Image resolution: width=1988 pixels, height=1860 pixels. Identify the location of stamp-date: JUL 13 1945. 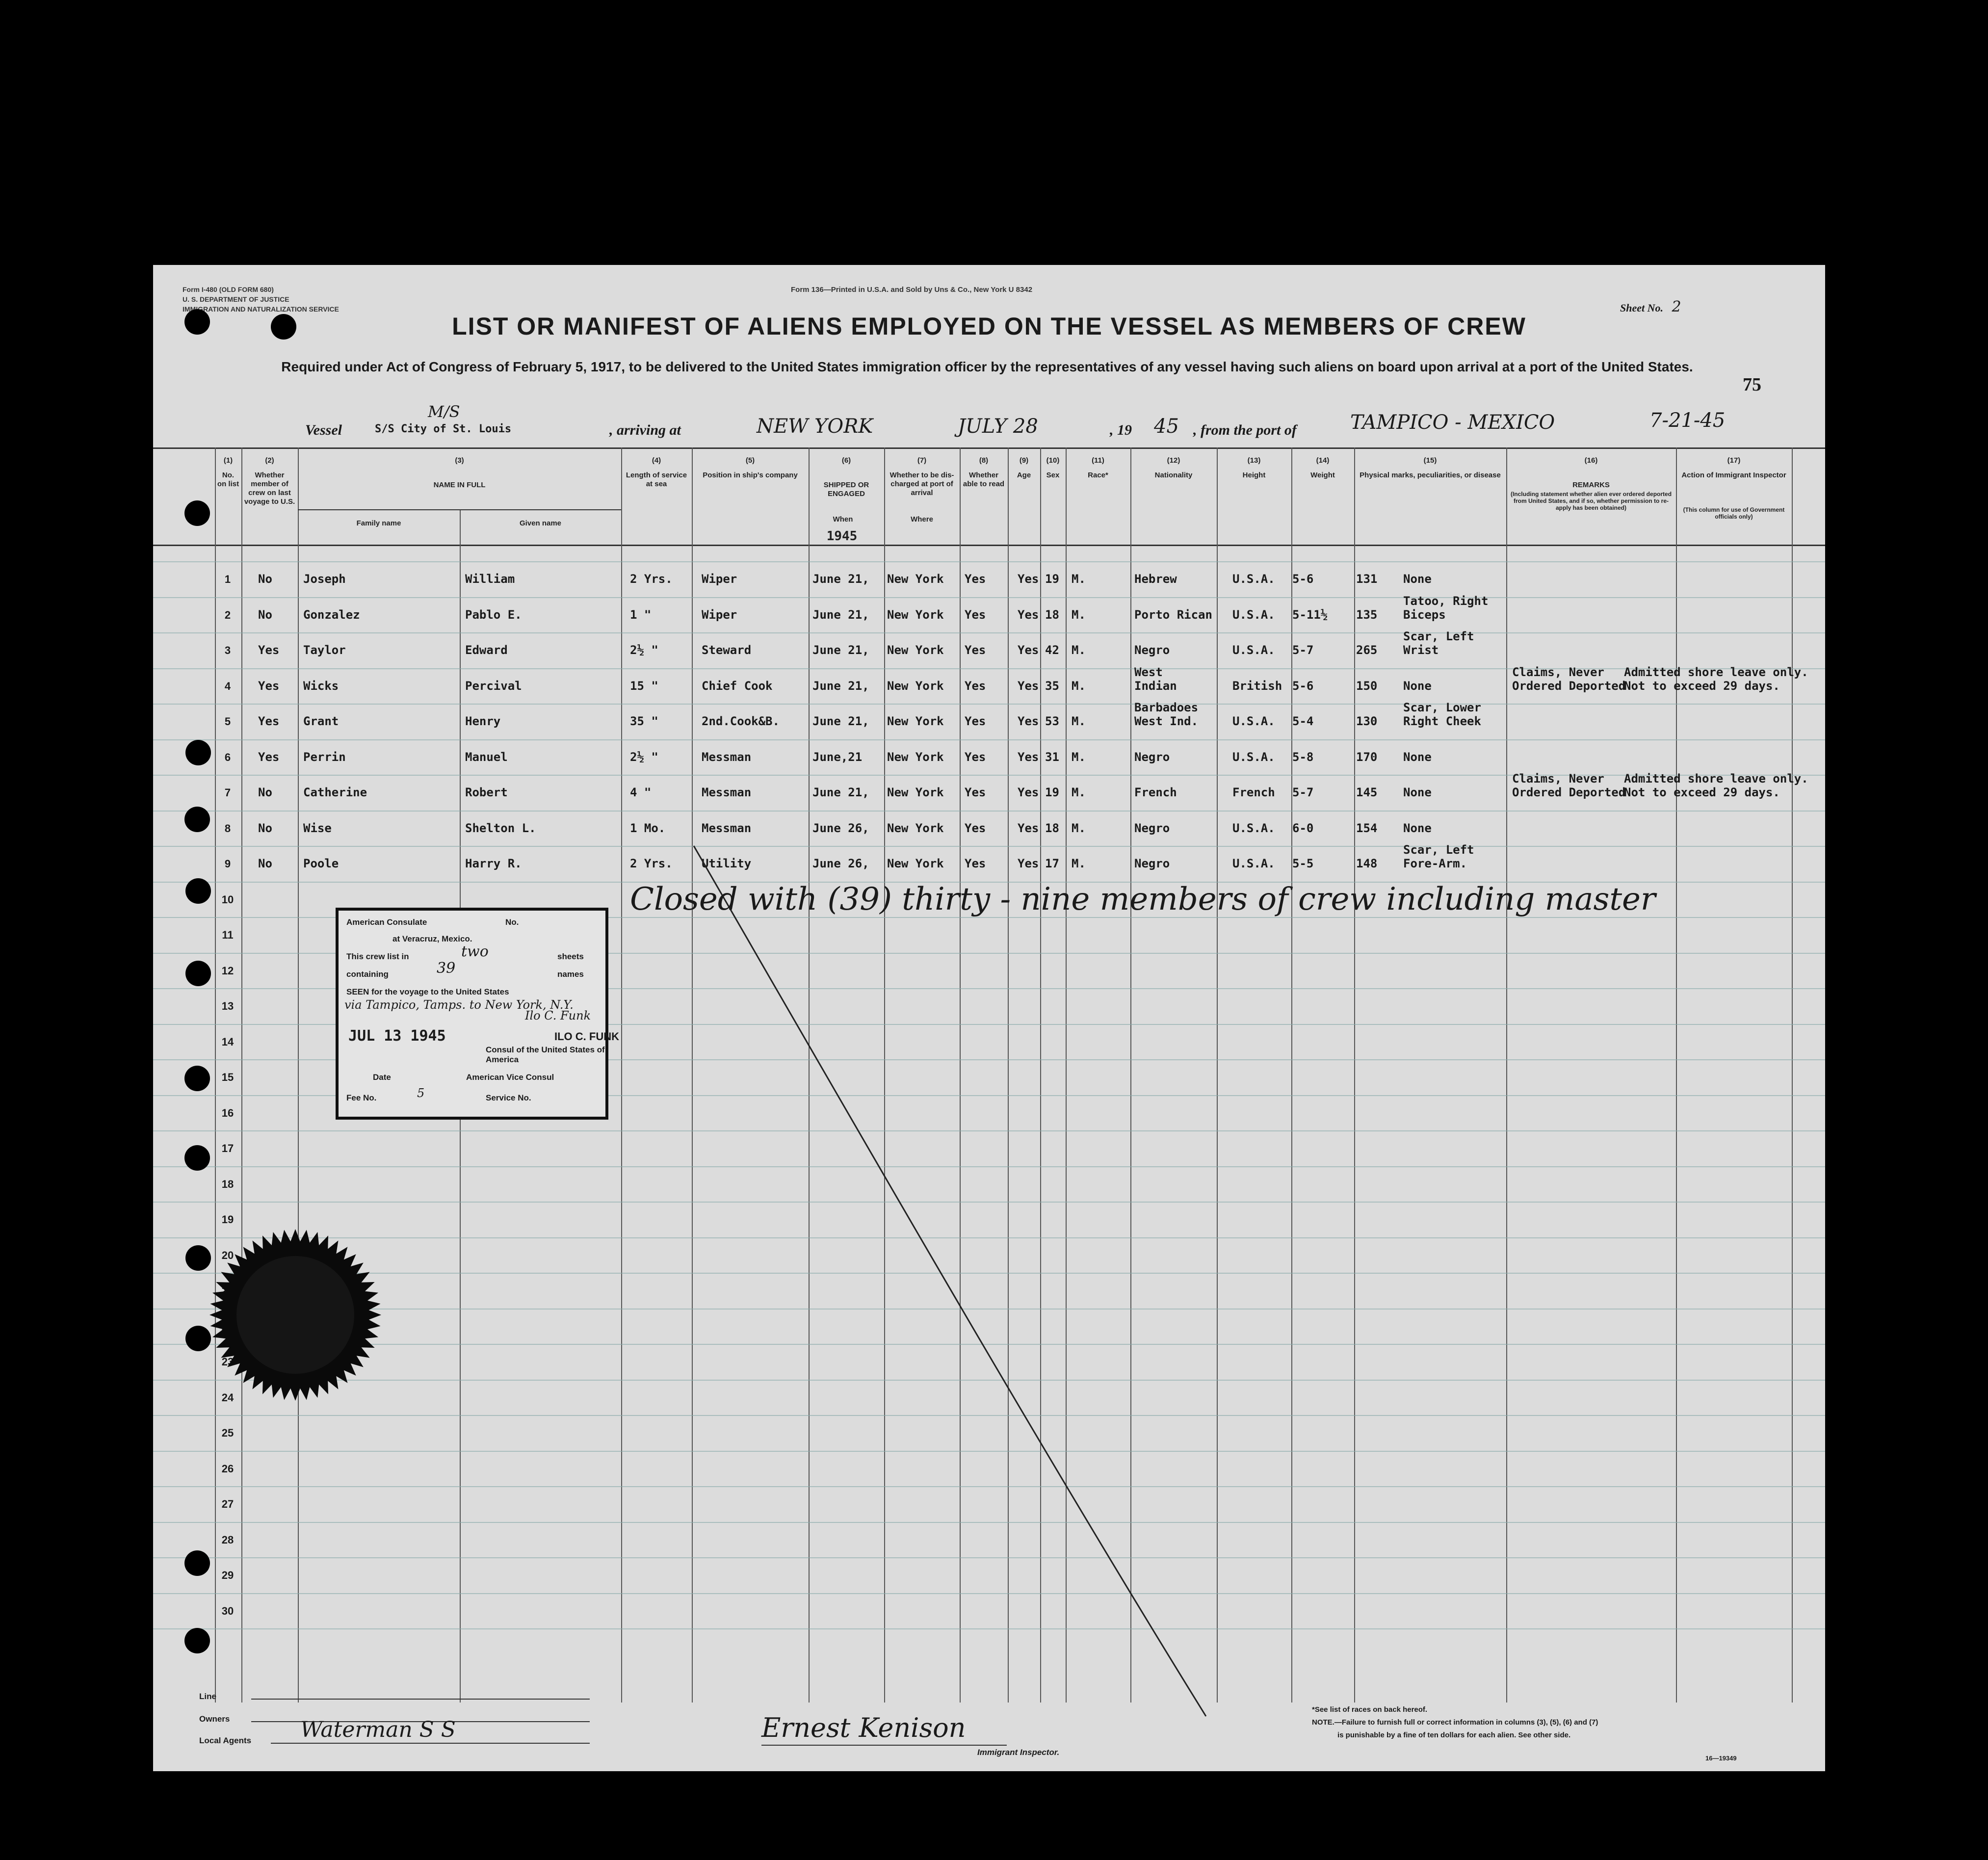
(397, 1036).